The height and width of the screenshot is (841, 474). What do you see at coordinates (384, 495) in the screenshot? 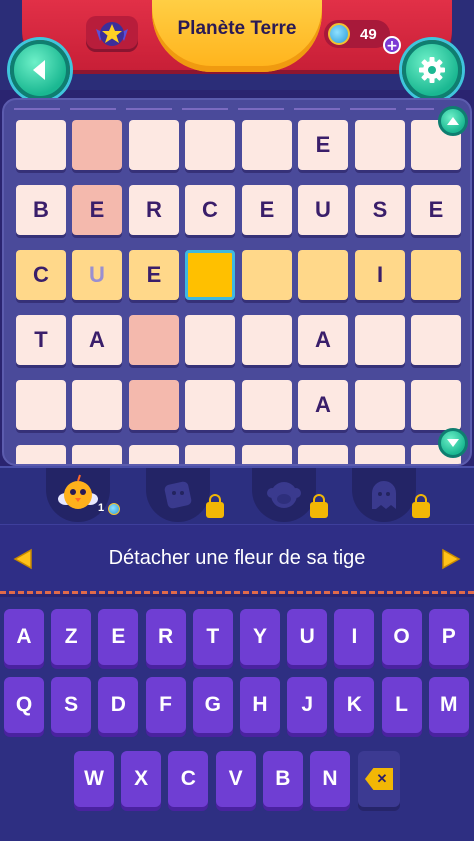
I see `ghost-icon` at bounding box center [384, 495].